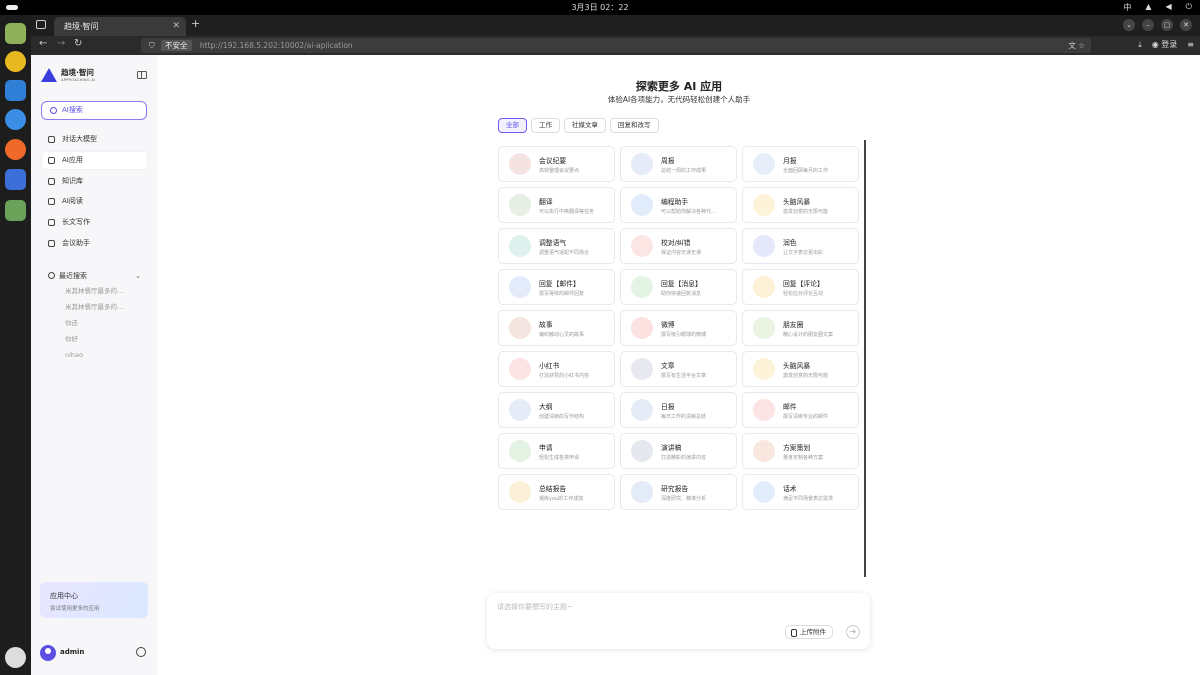 The height and width of the screenshot is (675, 1200). I want to click on app-card: 回复【邮件】 撰写得体的邮件回复, so click(556, 287).